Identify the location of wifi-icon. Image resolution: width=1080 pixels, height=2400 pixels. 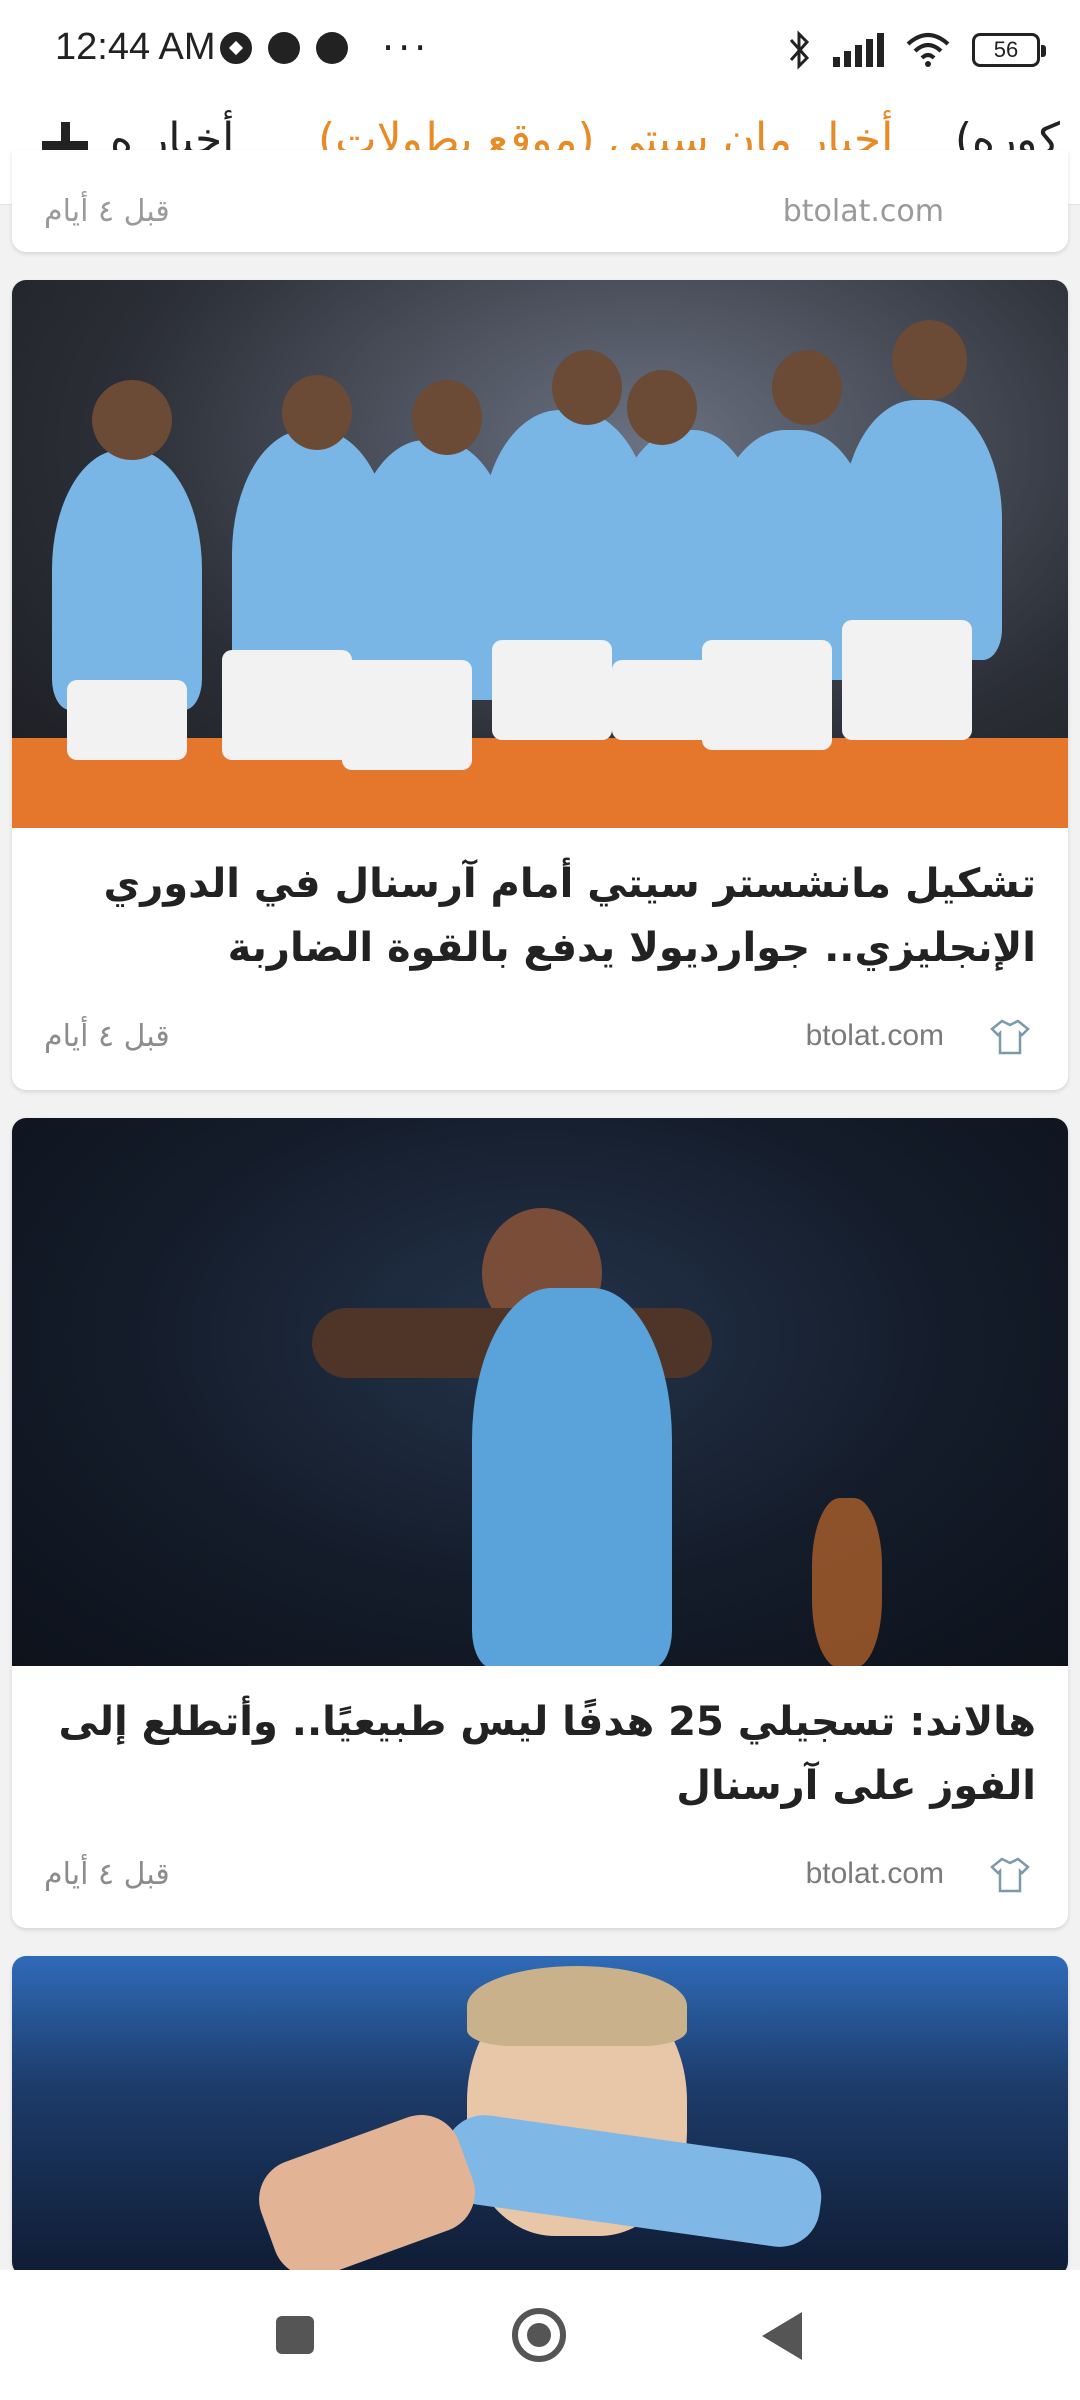
(928, 50).